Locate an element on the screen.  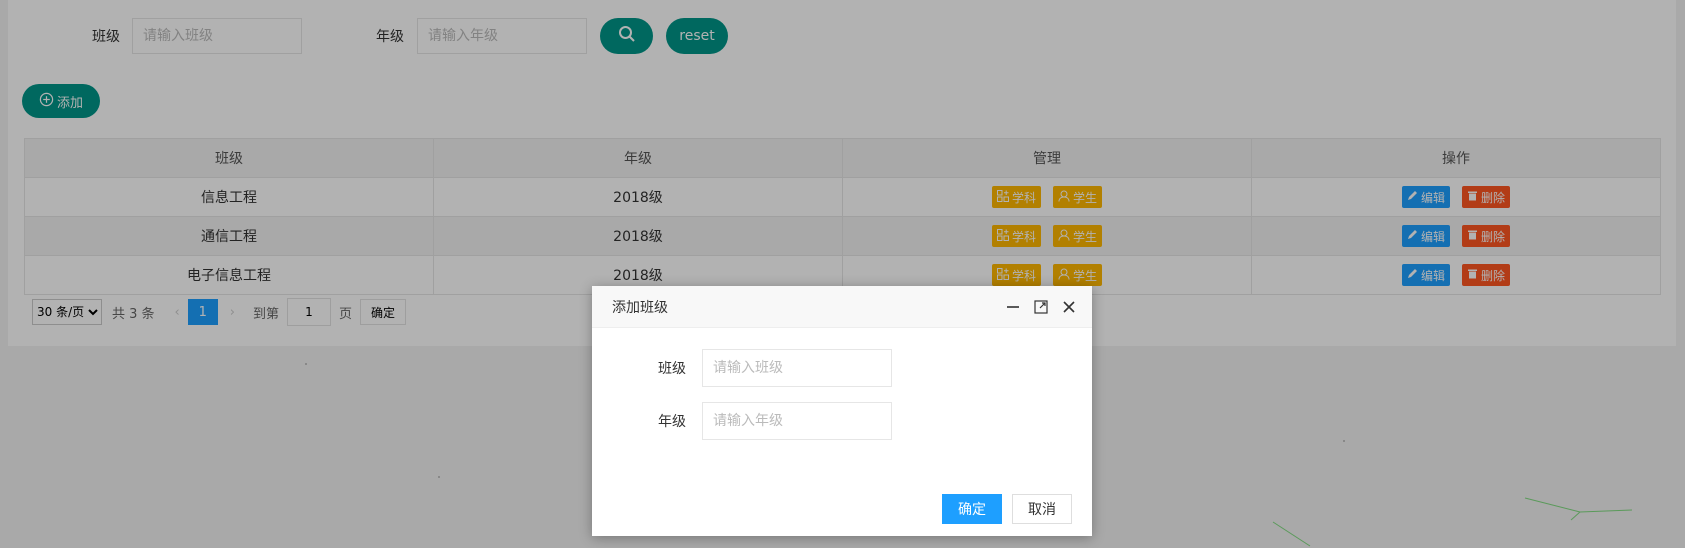
dialog-title: 添加班级 is located at coordinates (640, 307).